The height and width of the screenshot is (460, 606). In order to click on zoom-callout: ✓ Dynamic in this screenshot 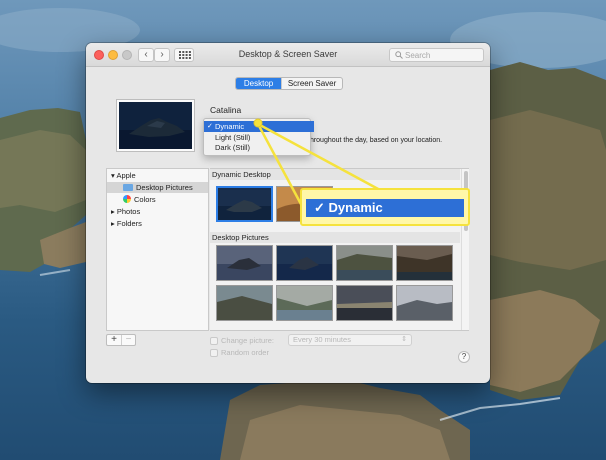, I will do `click(385, 207)`.